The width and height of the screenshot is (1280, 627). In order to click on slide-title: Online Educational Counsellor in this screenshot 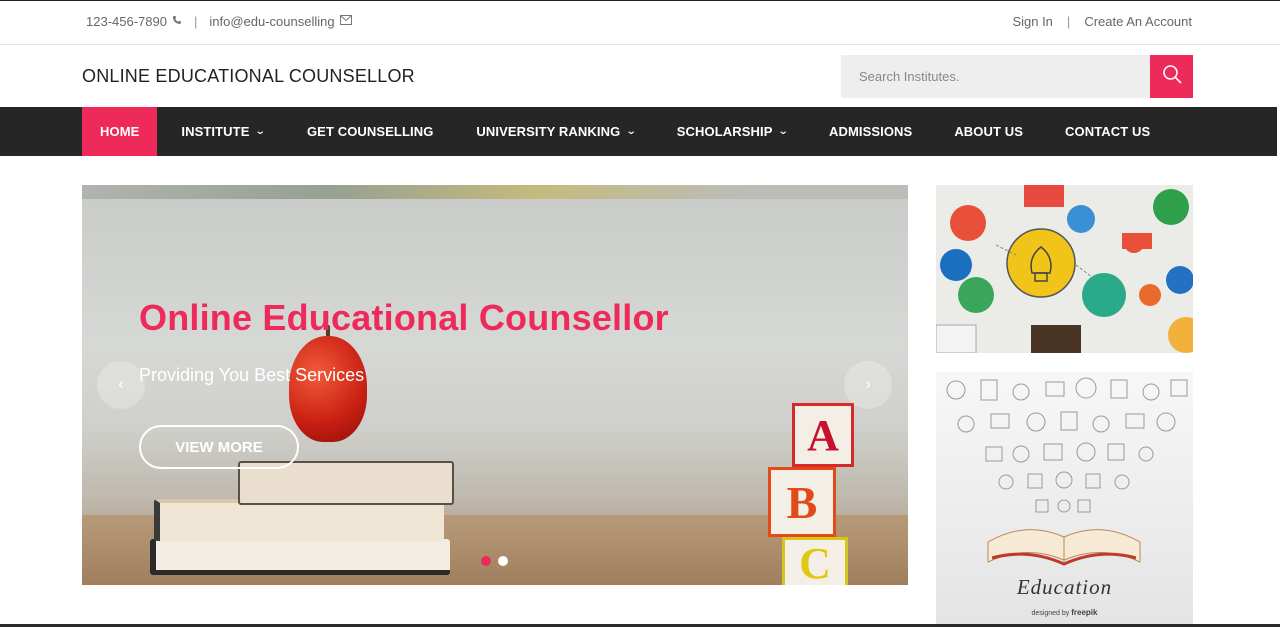, I will do `click(404, 317)`.